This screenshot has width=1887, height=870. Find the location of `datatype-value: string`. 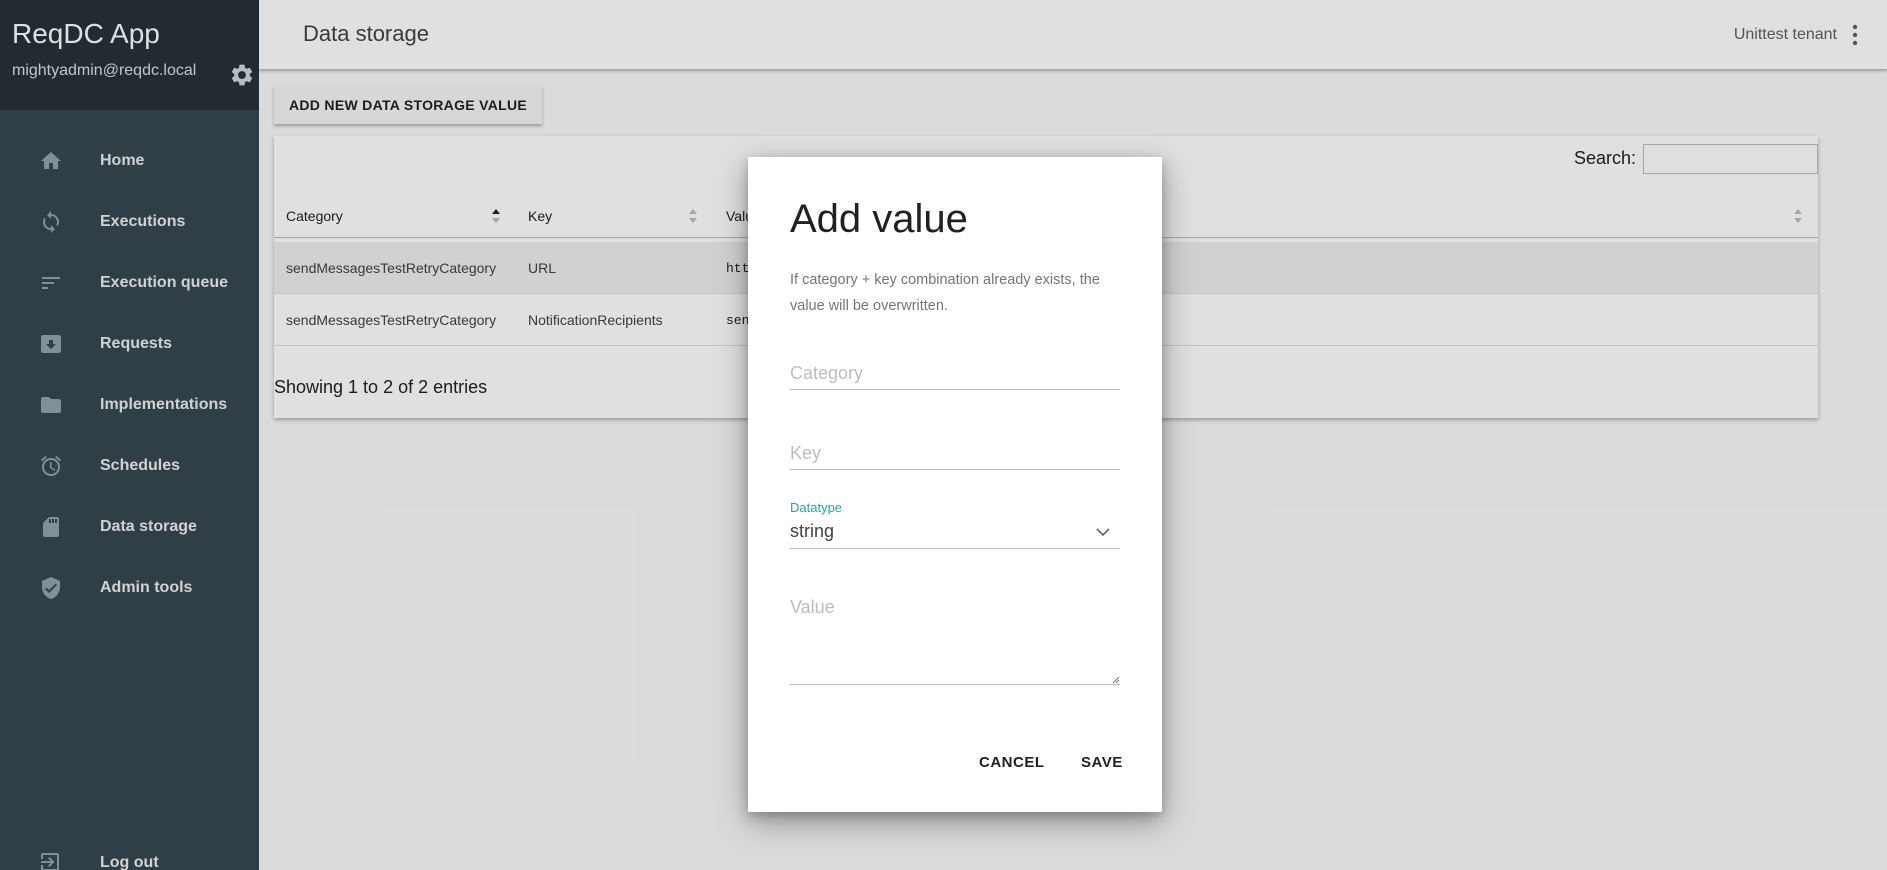

datatype-value: string is located at coordinates (812, 531).